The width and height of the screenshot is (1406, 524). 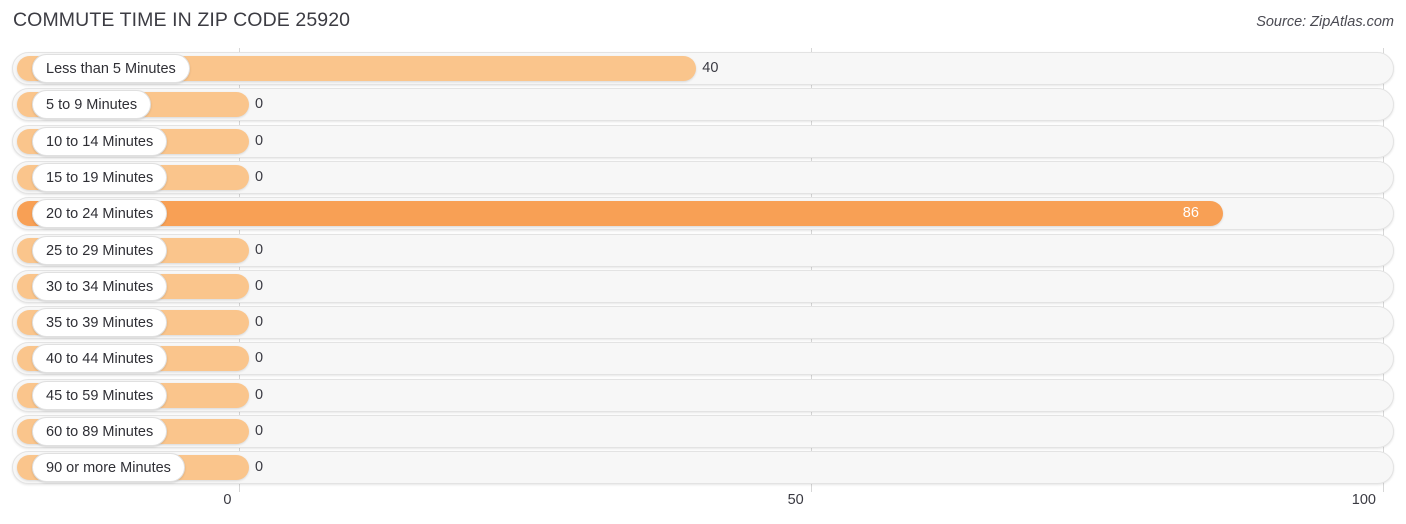 What do you see at coordinates (100, 250) in the screenshot?
I see `bar-category-label: 25 to 29 Minutes` at bounding box center [100, 250].